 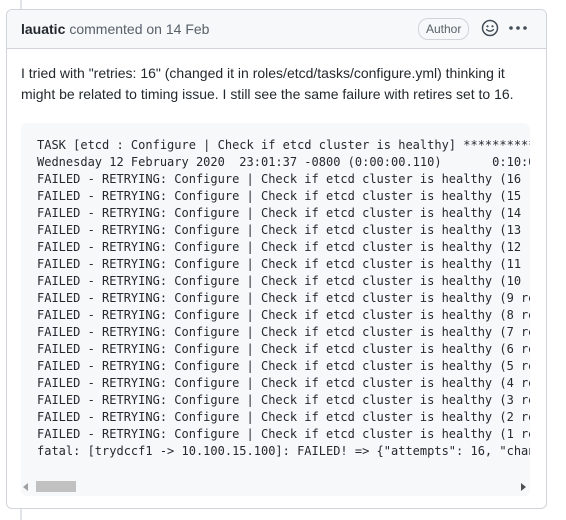 I want to click on author-link: lauatic, so click(x=43, y=29).